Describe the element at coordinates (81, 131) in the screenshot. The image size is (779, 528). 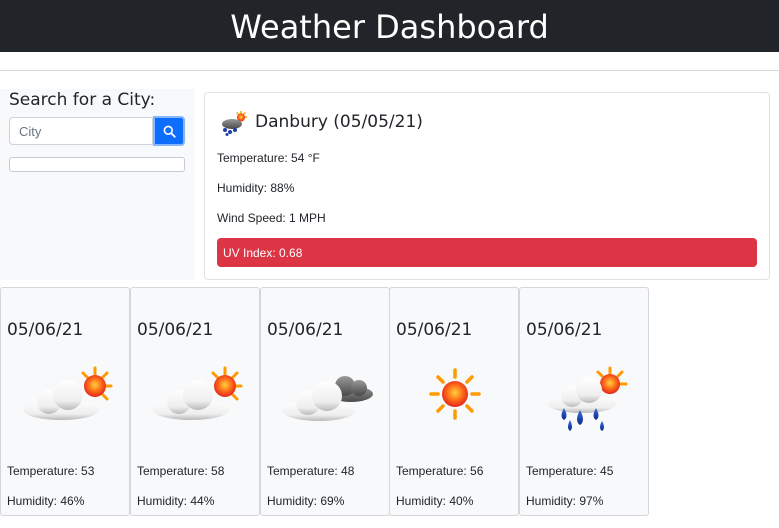
I see `city-search-input` at that location.